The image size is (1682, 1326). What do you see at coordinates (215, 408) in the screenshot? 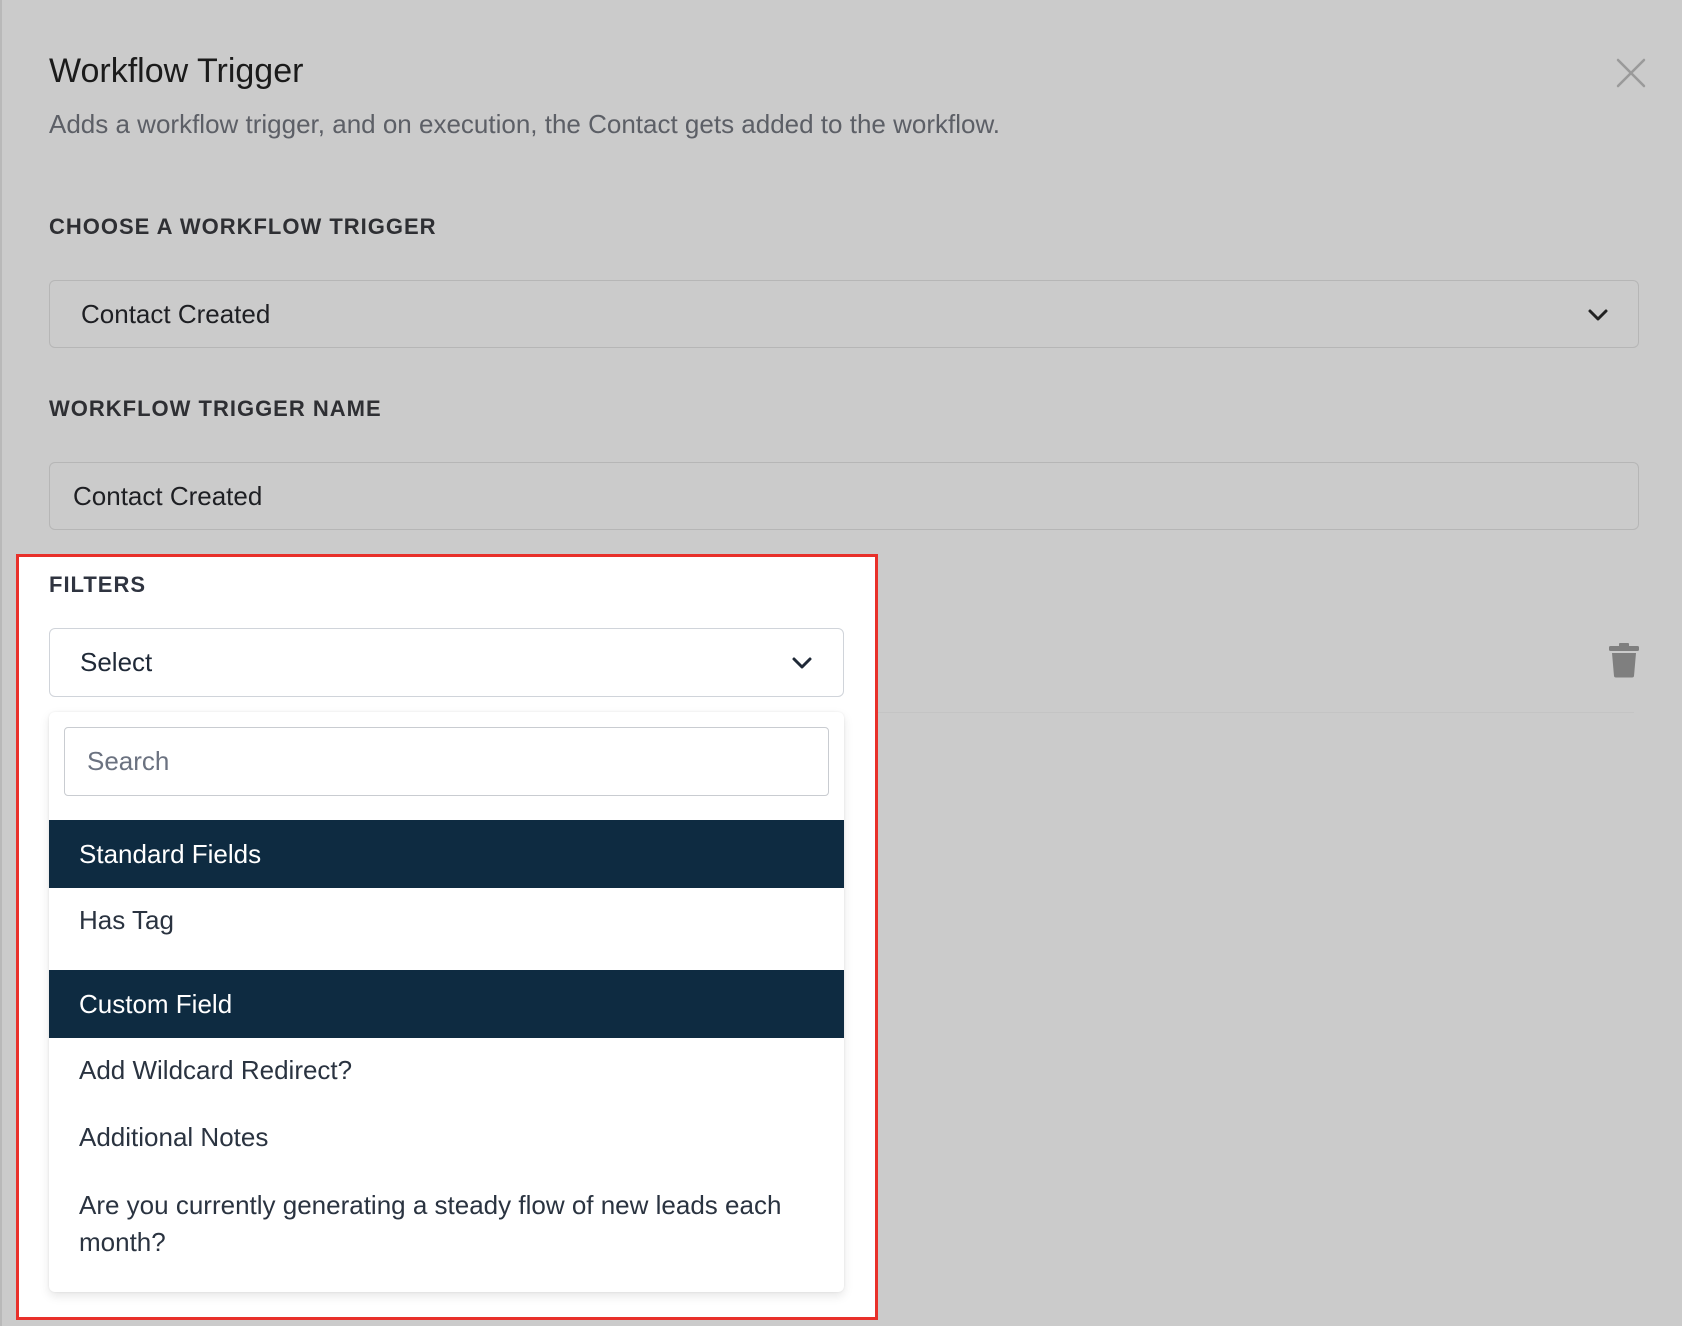
I see `trigger-name-label: WORKFLOW TRIGGER NAME` at bounding box center [215, 408].